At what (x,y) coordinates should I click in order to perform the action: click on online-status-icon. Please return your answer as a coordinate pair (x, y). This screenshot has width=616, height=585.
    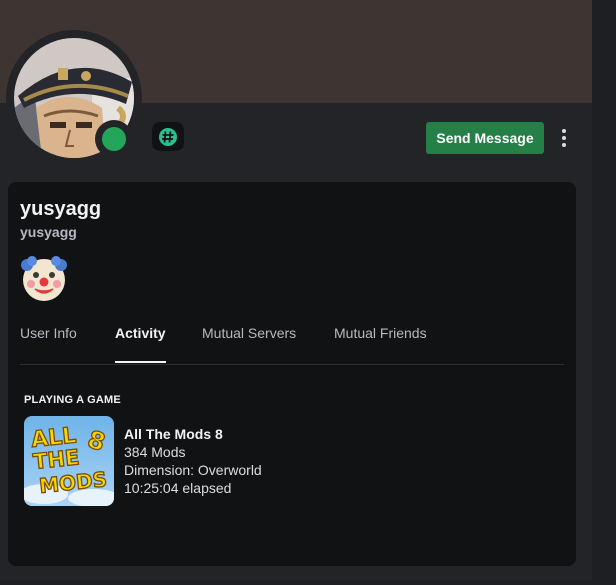
    Looking at the image, I should click on (114, 139).